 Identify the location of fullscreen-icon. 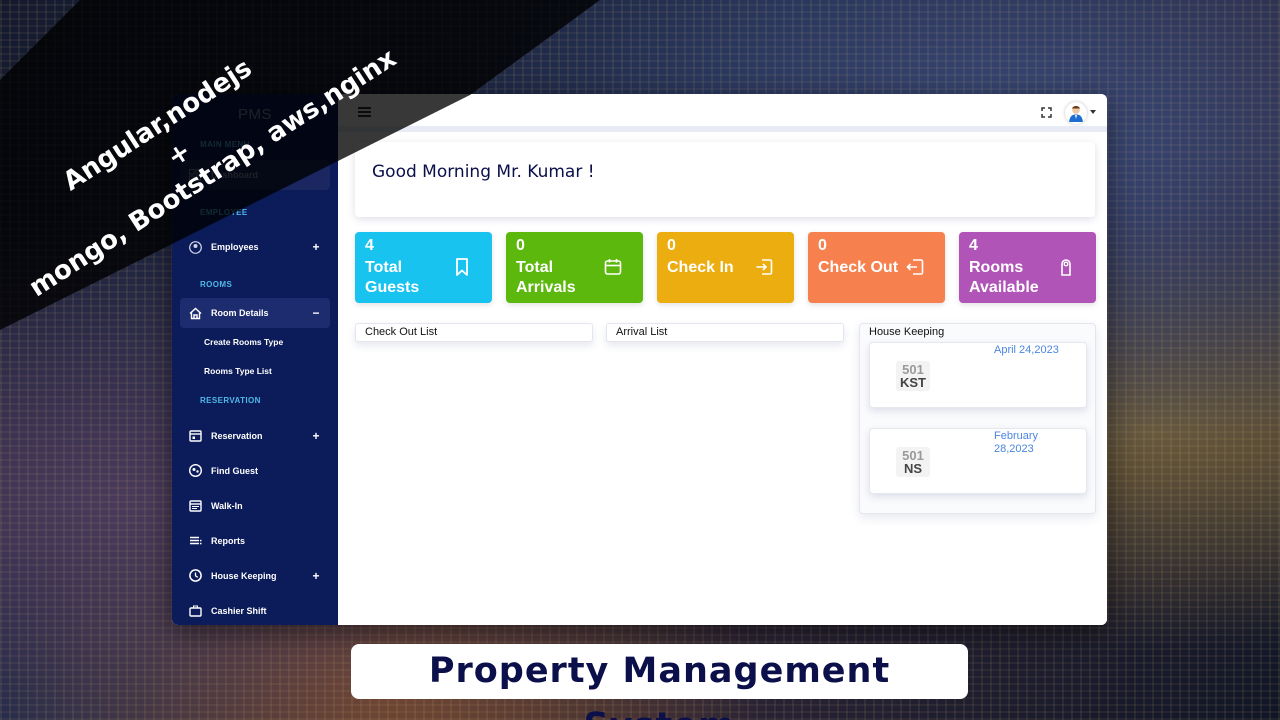
(1046, 112).